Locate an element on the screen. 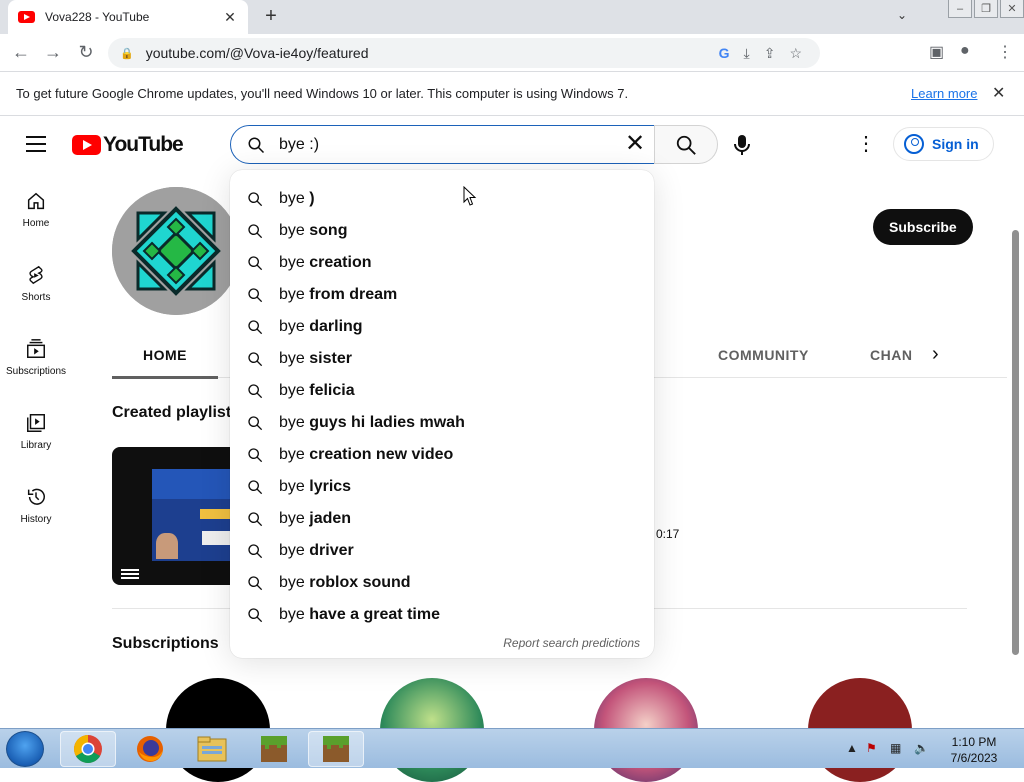  suggestion-item: bye creation new video is located at coordinates (442, 455).